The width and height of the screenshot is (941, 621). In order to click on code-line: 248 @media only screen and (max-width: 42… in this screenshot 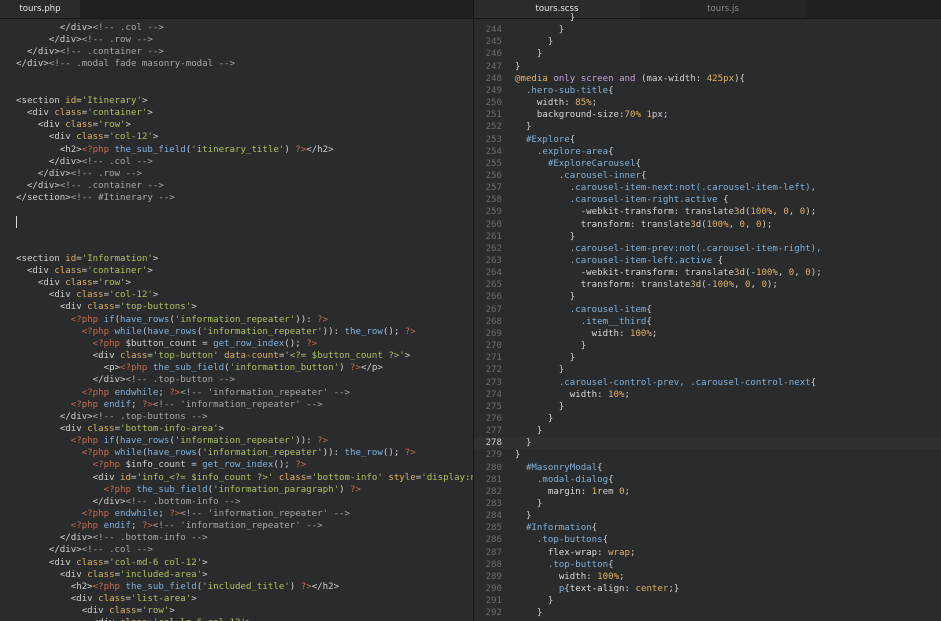, I will do `click(707, 79)`.